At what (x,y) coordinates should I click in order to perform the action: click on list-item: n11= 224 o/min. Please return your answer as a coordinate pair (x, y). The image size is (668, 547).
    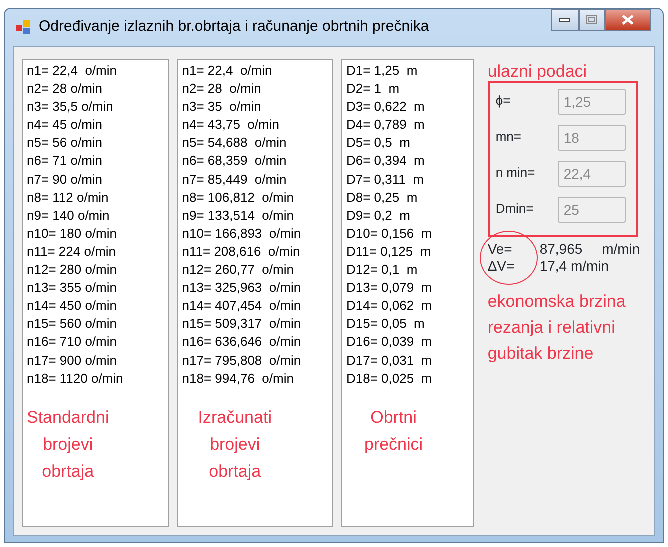
    Looking at the image, I should click on (95, 252).